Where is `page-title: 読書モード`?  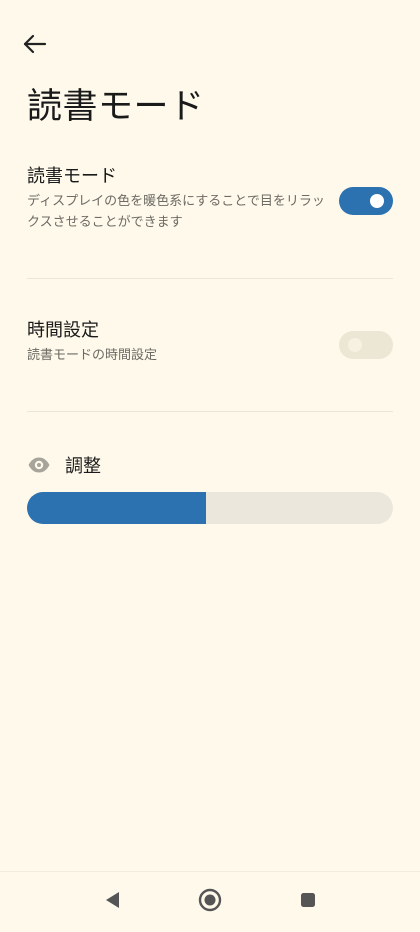 page-title: 読書モード is located at coordinates (116, 107).